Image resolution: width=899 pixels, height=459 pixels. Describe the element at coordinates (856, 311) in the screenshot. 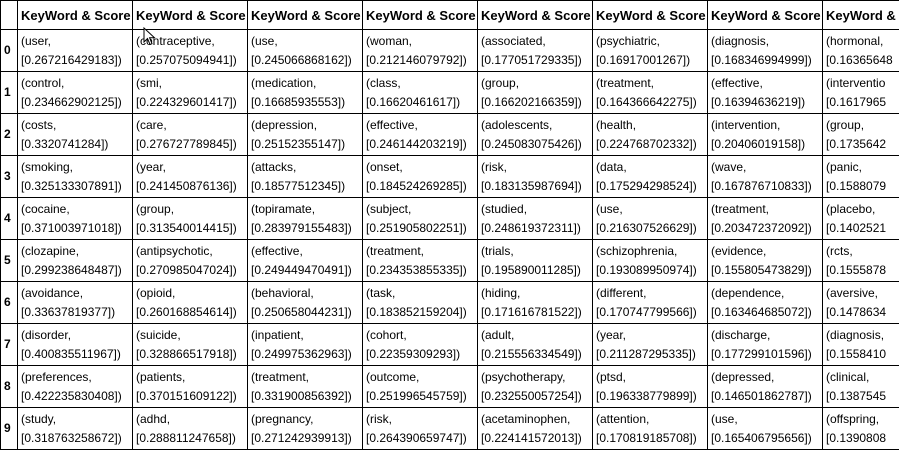

I see `score-text: [0.1478634` at that location.